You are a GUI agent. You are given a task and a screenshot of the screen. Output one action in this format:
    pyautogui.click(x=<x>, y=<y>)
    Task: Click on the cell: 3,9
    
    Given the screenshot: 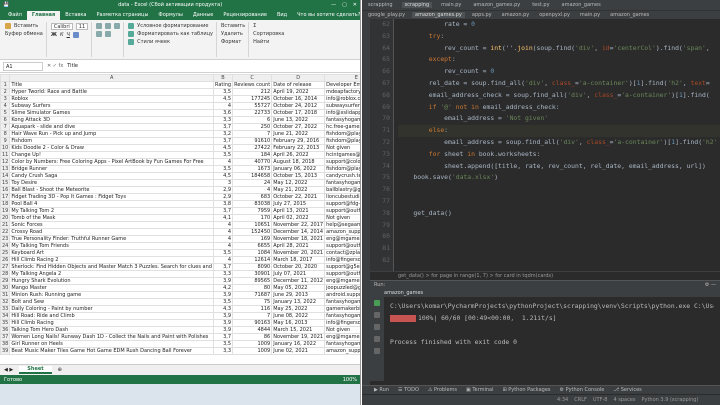 What is the action you would take?
    pyautogui.click(x=223, y=281)
    